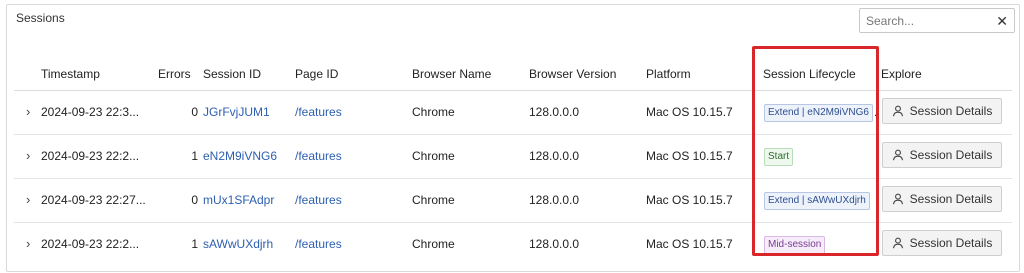  I want to click on lifecycle-overflow: ., so click(876, 112).